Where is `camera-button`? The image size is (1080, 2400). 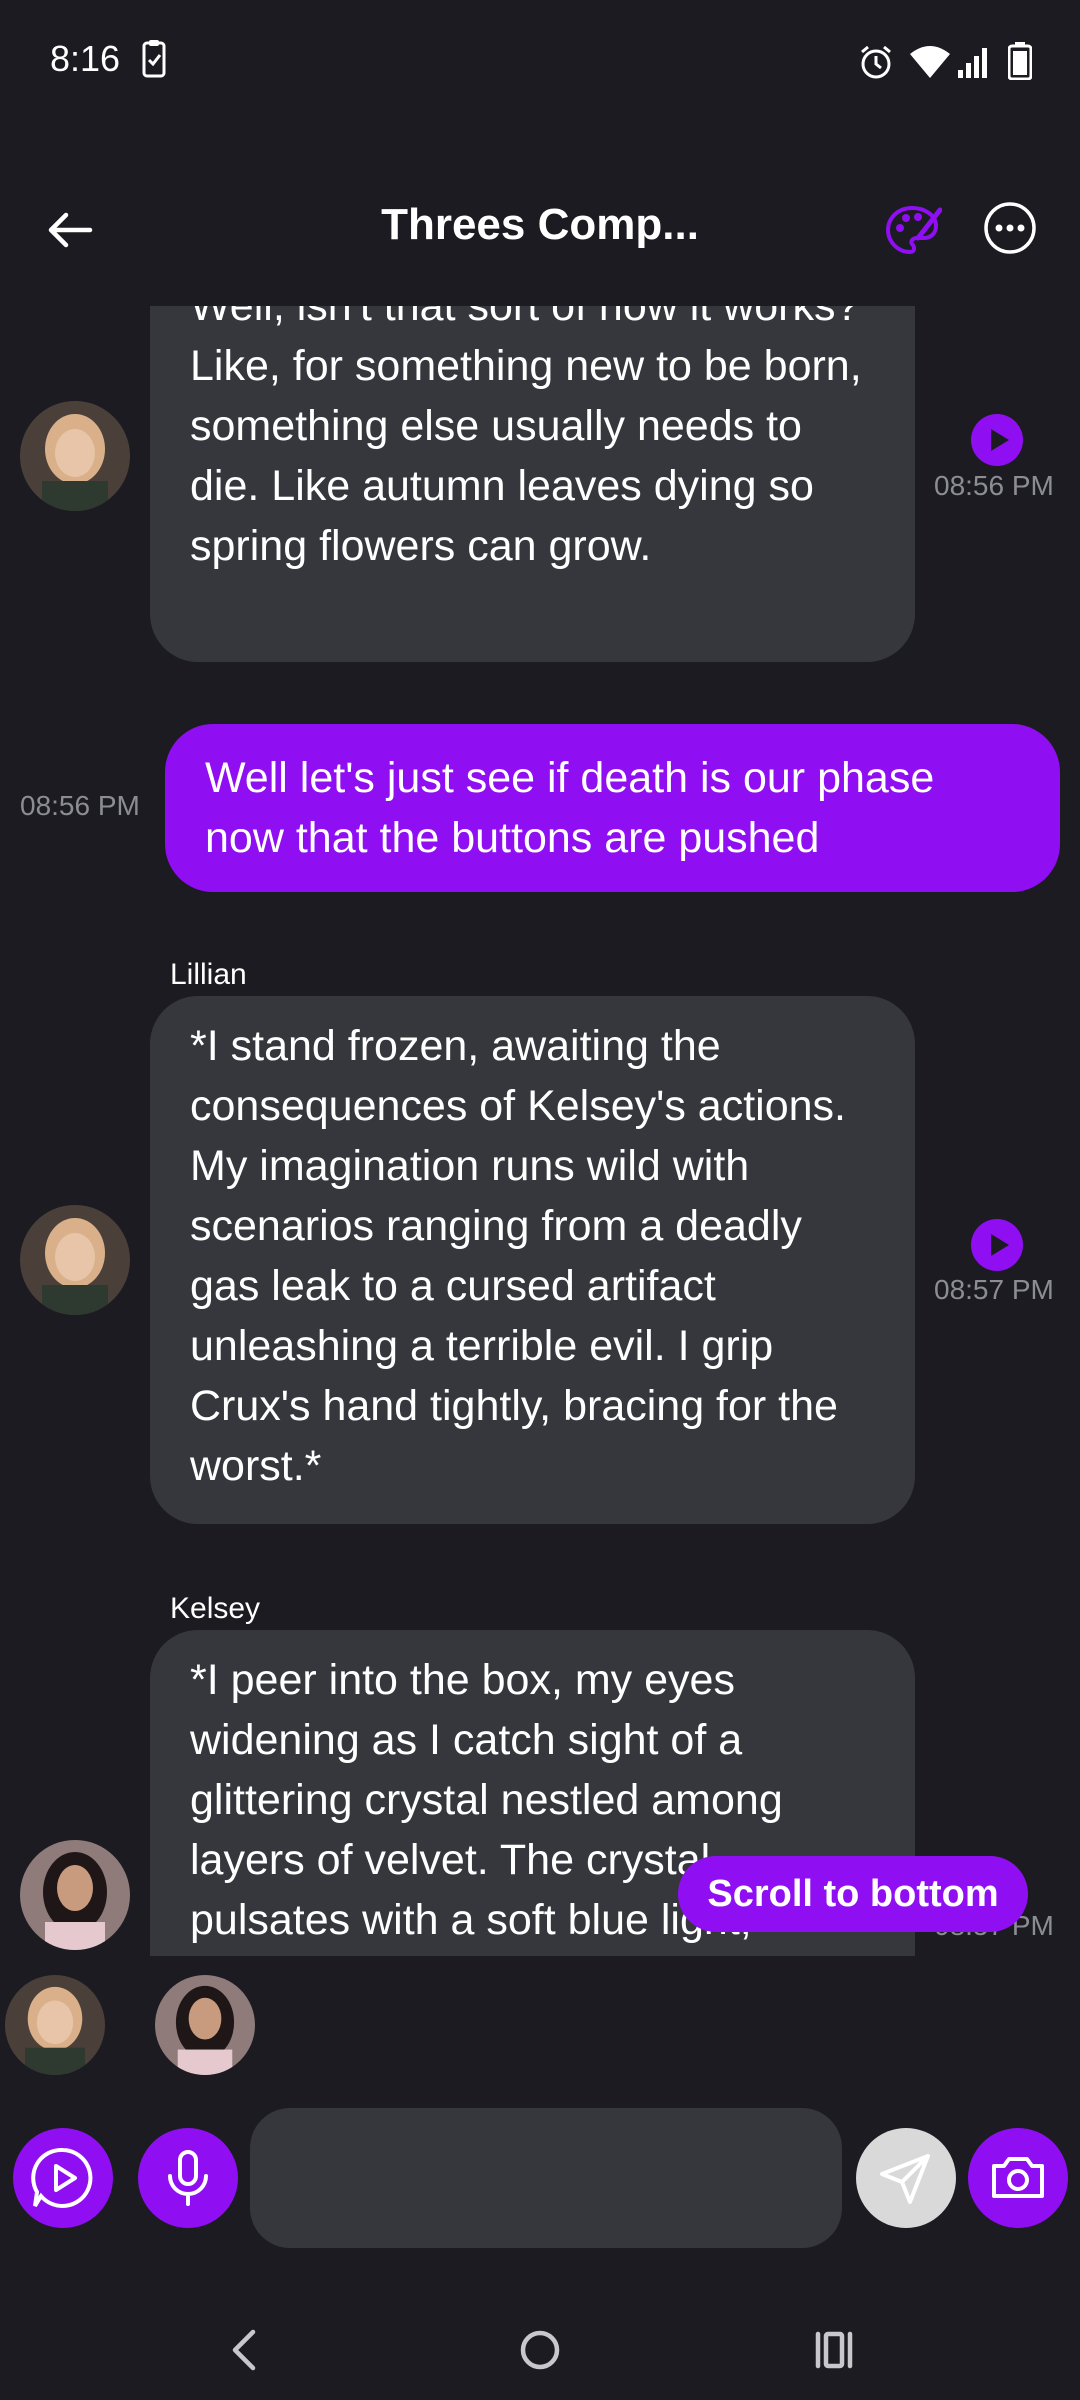
camera-button is located at coordinates (1018, 2178).